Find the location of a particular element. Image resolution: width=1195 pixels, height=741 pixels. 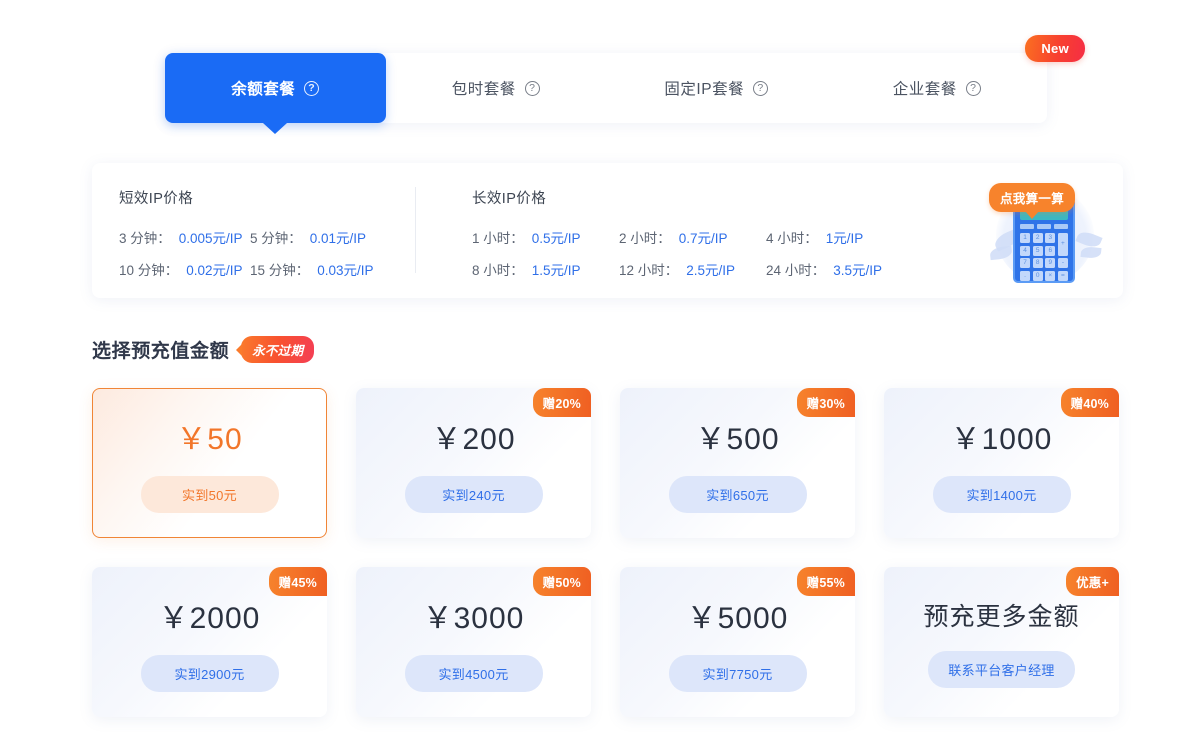

calc-key: = is located at coordinates (1062, 275).